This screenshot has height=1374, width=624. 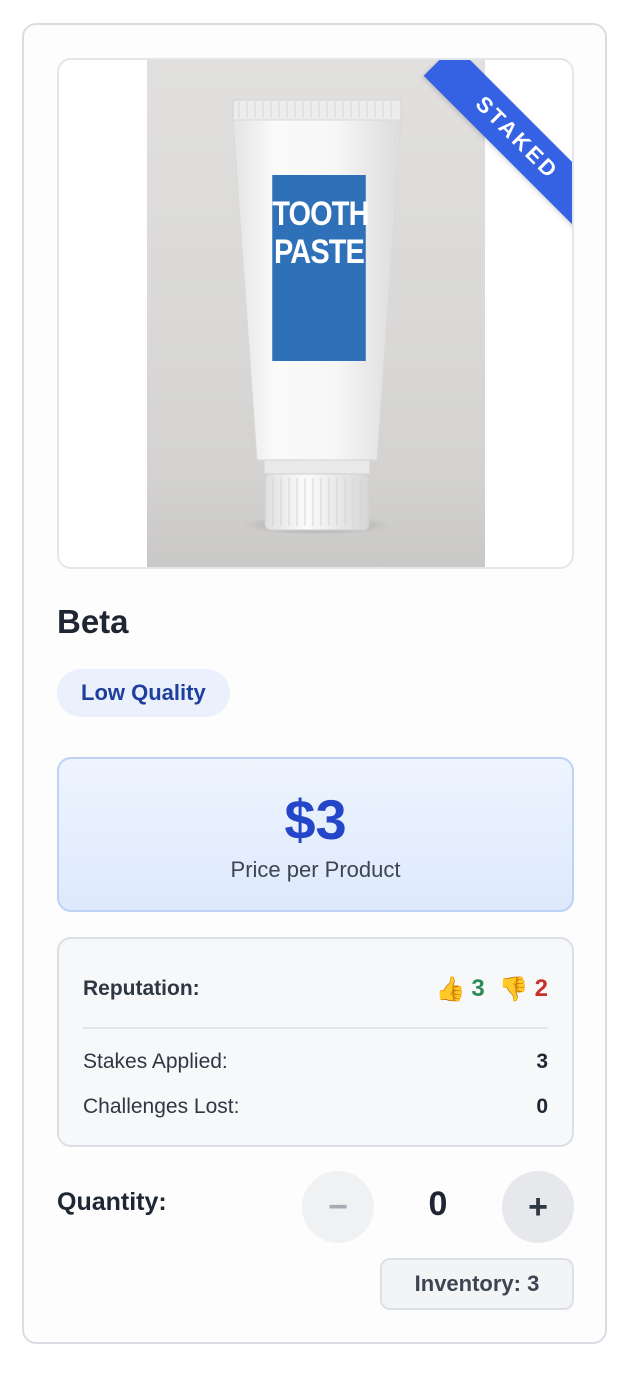 I want to click on thumbs-up-vote: 👍 3, so click(x=460, y=989).